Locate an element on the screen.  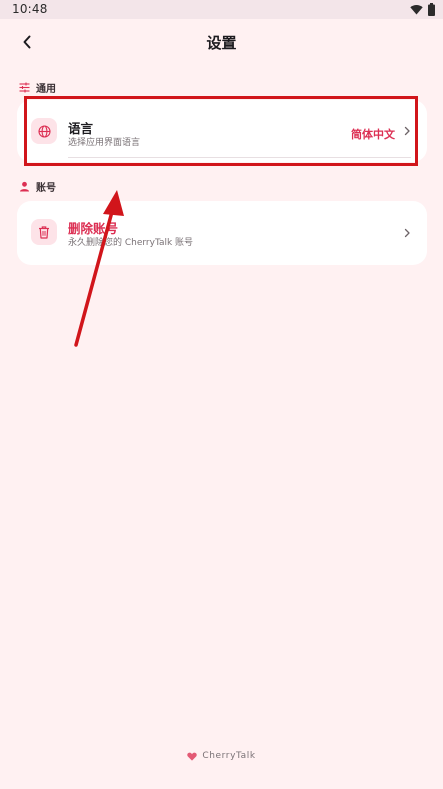
language-icon-box is located at coordinates (44, 131).